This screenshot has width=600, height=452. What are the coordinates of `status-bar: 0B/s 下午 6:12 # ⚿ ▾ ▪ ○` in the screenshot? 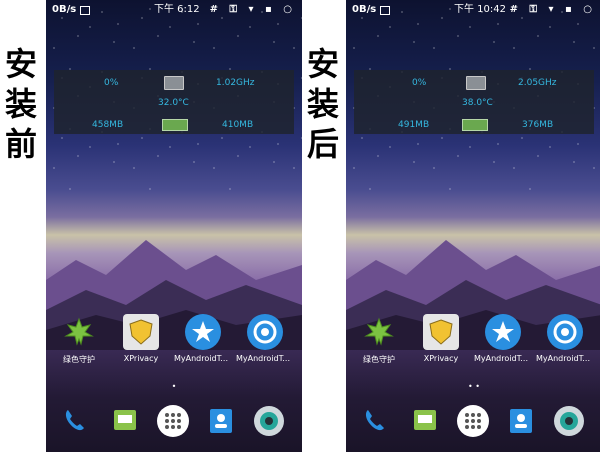 It's located at (174, 10).